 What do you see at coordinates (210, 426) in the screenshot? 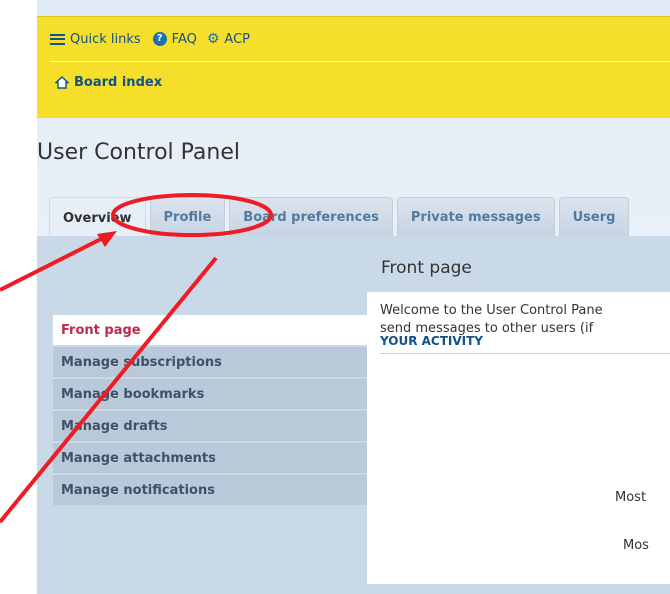
I see `menu-item-manage-drafts: Manage drafts` at bounding box center [210, 426].